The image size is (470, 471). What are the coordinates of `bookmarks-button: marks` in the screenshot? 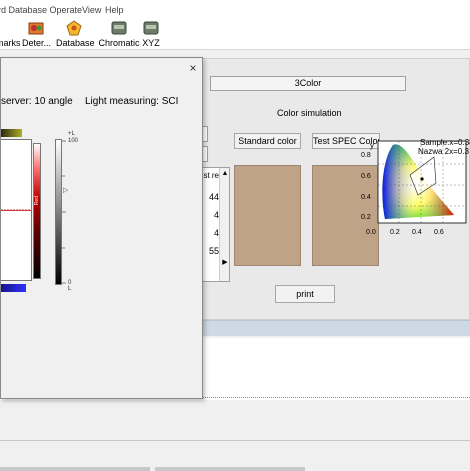 It's located at (10, 34).